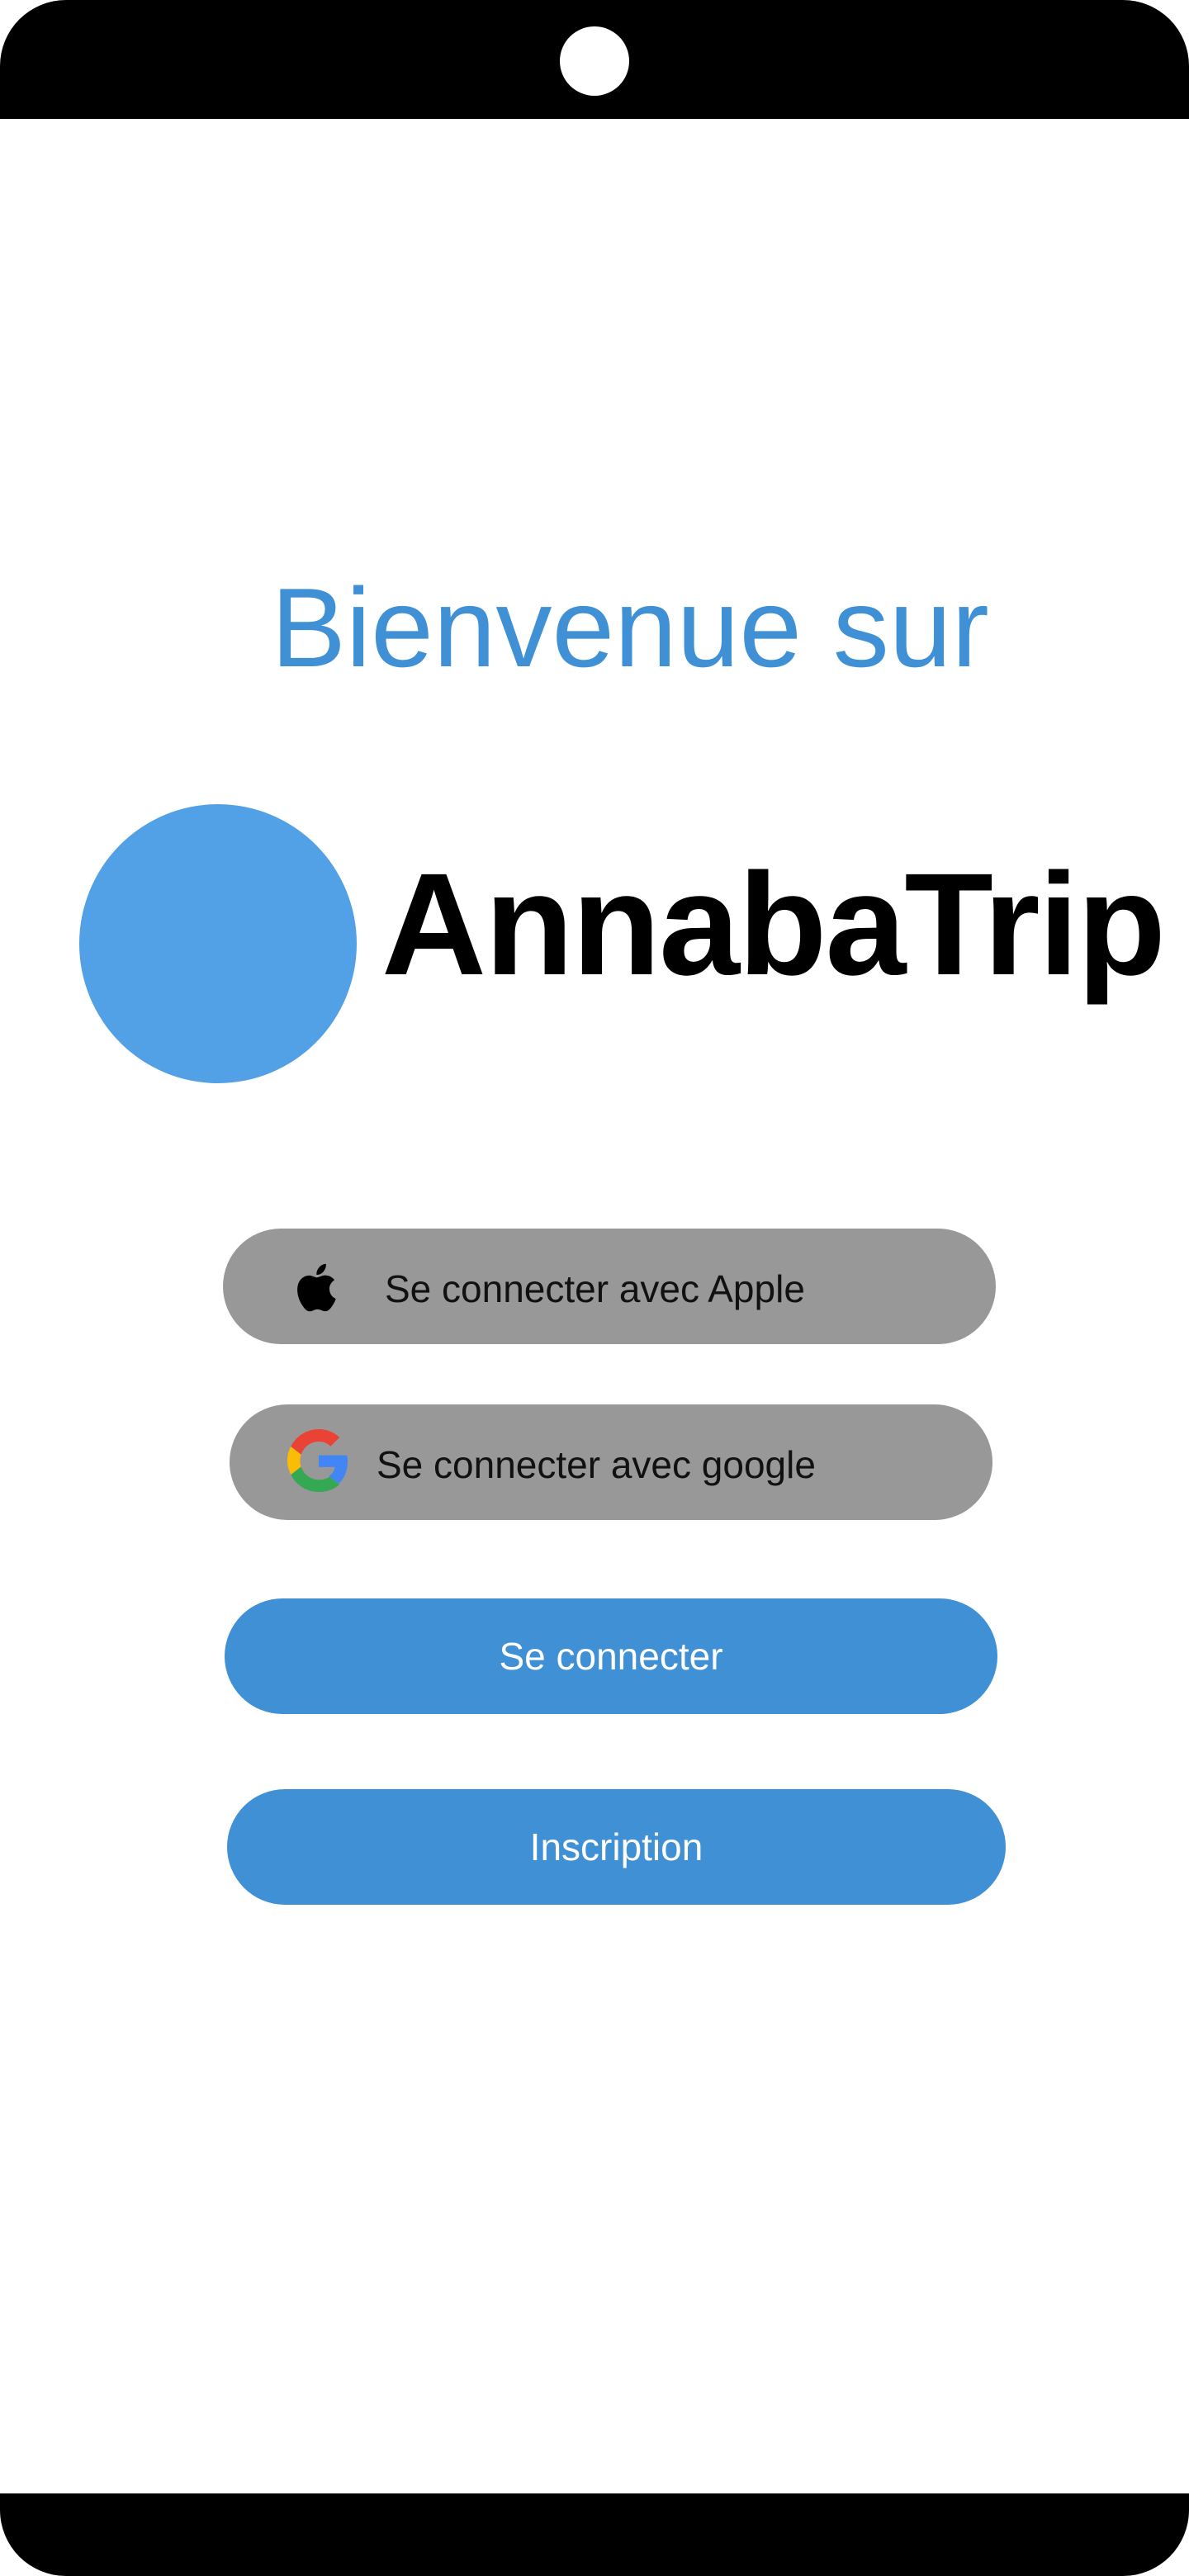 This screenshot has width=1189, height=2576. I want to click on google-icon, so click(317, 1460).